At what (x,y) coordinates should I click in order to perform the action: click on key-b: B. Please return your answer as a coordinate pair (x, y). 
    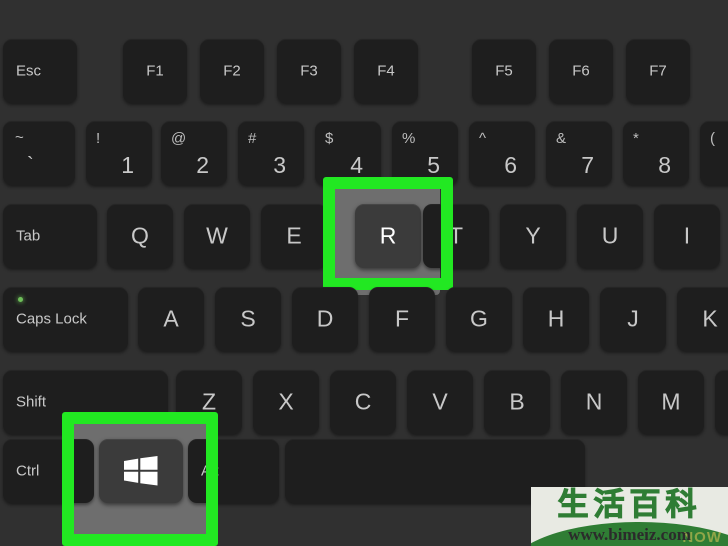
    Looking at the image, I should click on (517, 402).